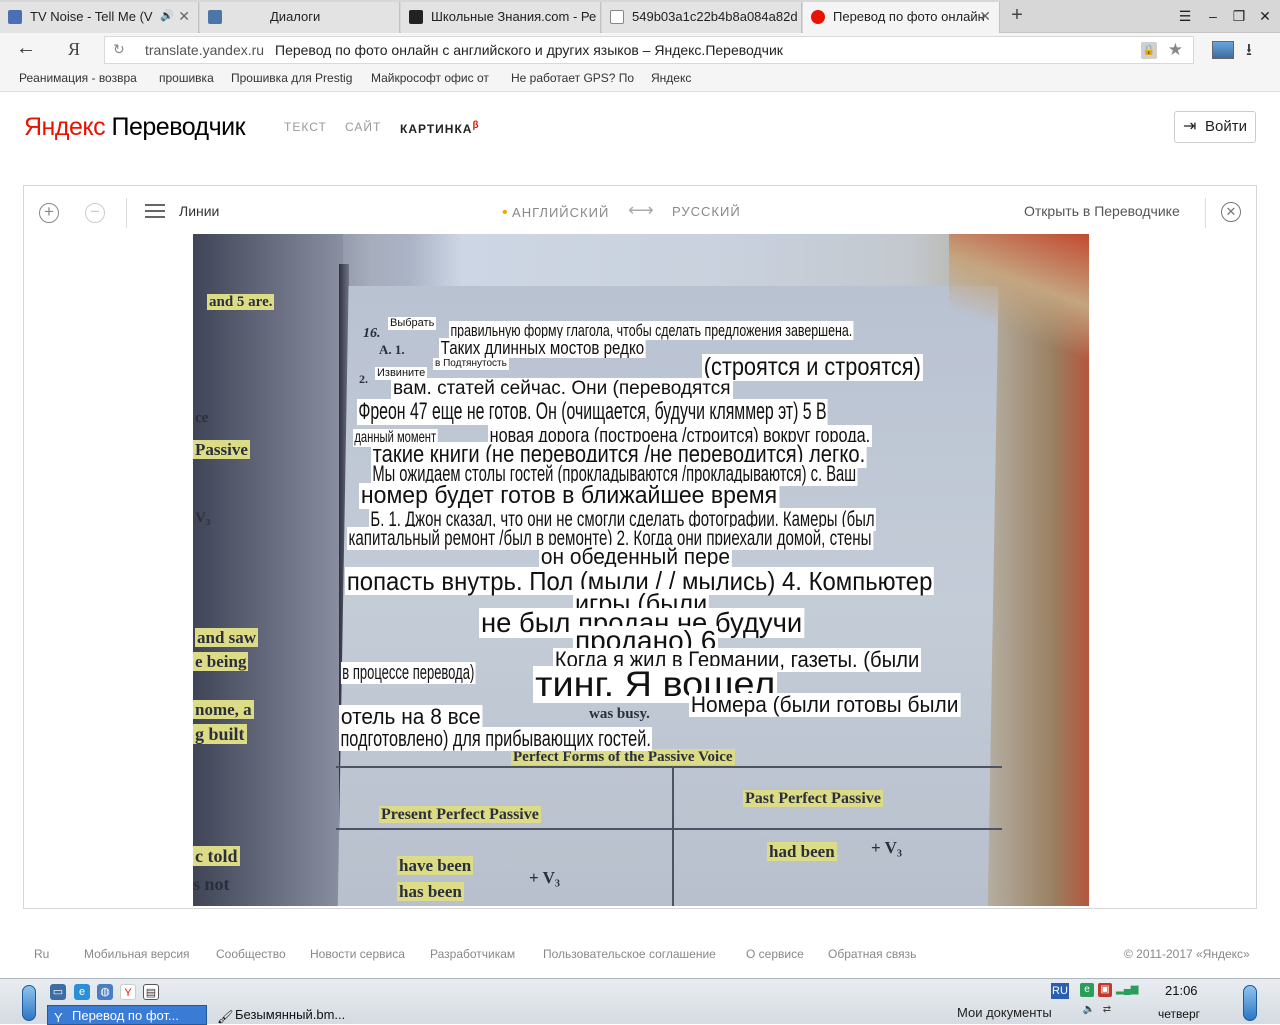 Image resolution: width=1280 pixels, height=1025 pixels. I want to click on bookmark-star-icon: ★, so click(1175, 50).